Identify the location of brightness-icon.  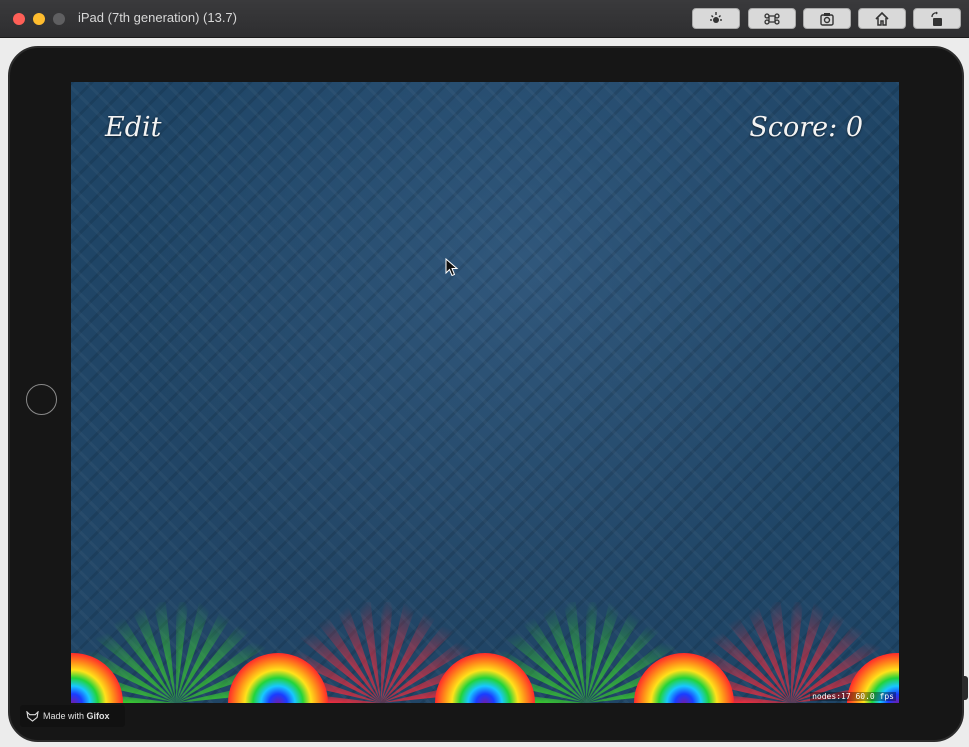
(716, 17).